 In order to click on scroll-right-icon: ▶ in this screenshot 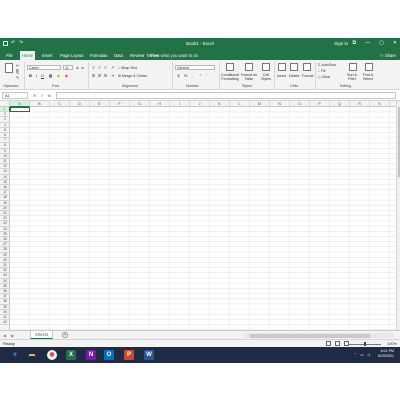, I will do `click(12, 335)`.